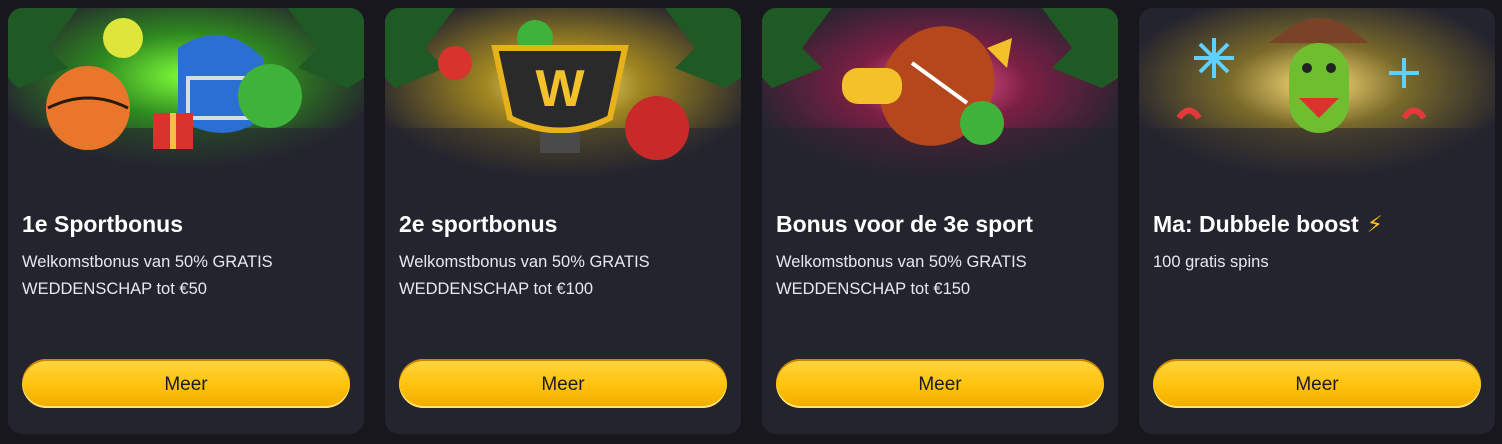  Describe the element at coordinates (103, 224) in the screenshot. I see `card-title: 1e Sportbonus` at that location.